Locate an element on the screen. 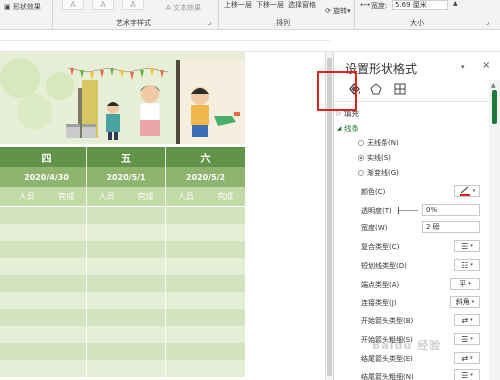  compound-type-label: 复合类型(C) is located at coordinates (380, 247).